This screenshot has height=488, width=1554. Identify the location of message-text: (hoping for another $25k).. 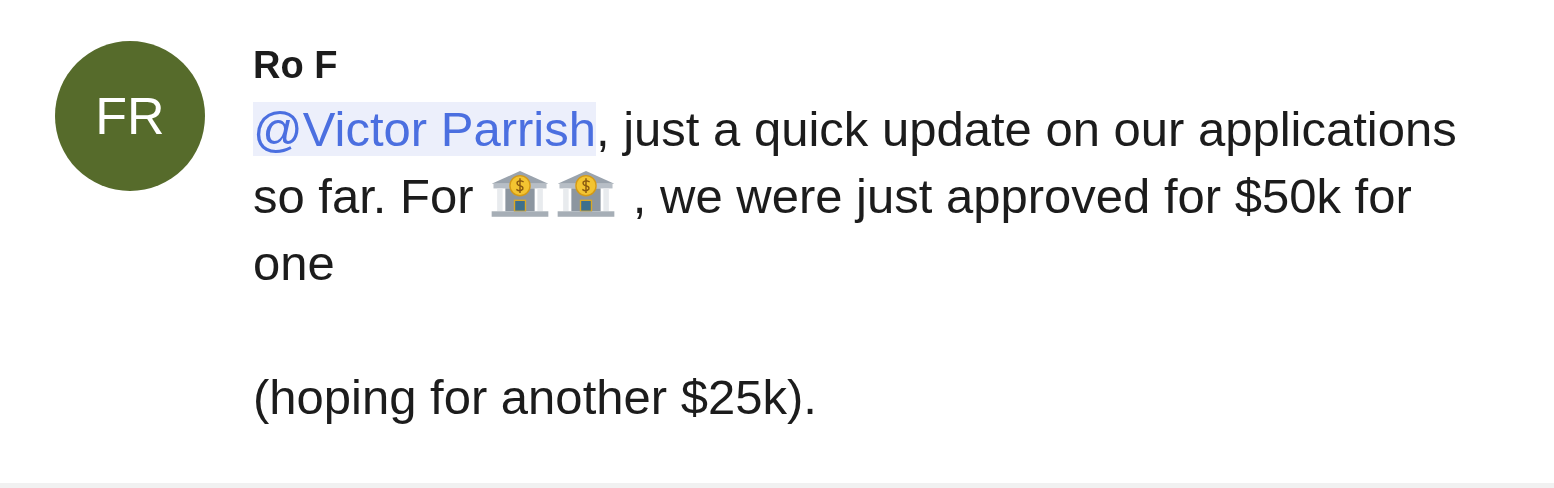
(535, 397).